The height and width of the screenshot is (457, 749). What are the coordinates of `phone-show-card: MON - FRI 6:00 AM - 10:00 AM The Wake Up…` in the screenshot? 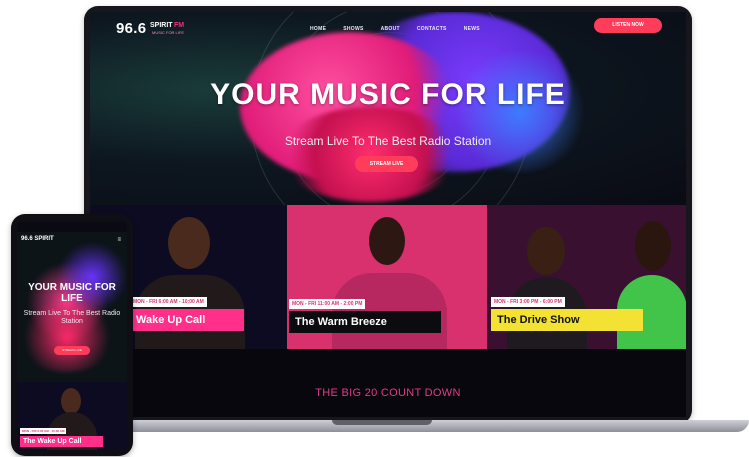 It's located at (72, 416).